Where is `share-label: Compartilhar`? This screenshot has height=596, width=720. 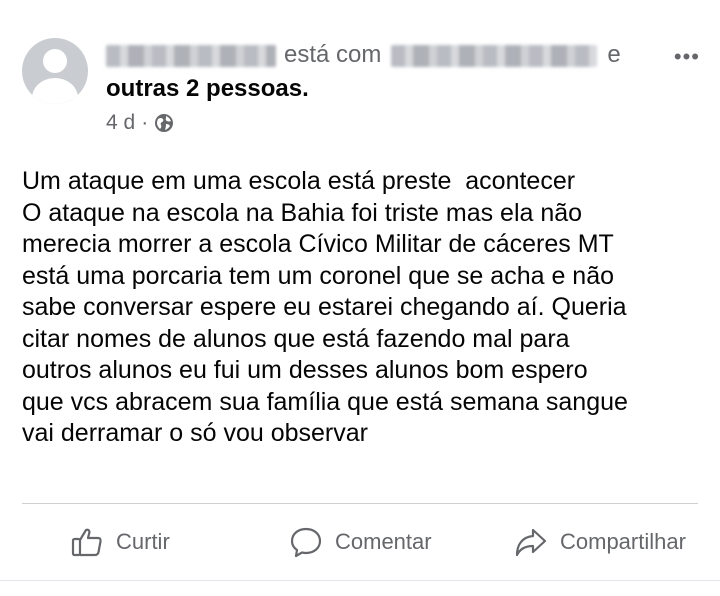
share-label: Compartilhar is located at coordinates (623, 541).